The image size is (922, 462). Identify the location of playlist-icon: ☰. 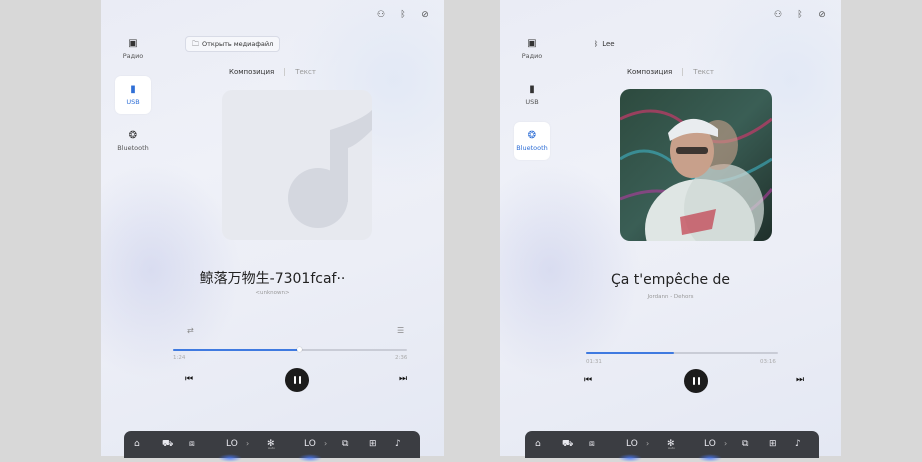
(400, 330).